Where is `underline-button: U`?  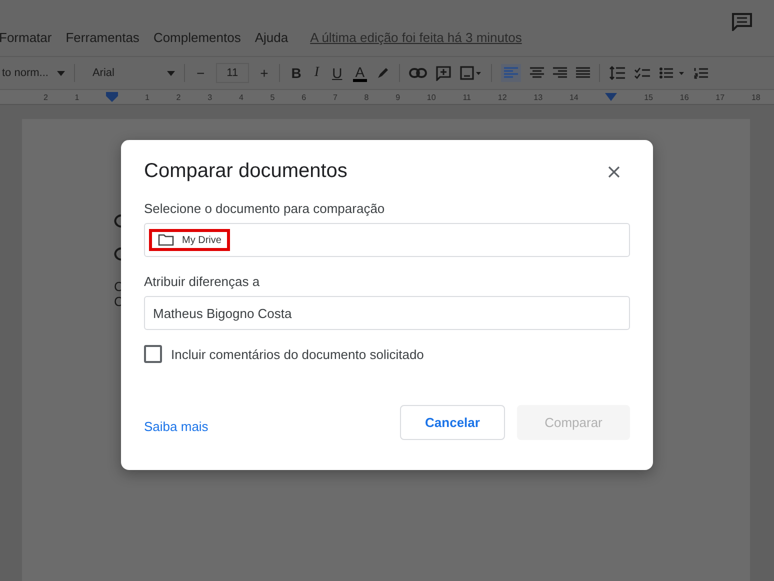
underline-button: U is located at coordinates (337, 73).